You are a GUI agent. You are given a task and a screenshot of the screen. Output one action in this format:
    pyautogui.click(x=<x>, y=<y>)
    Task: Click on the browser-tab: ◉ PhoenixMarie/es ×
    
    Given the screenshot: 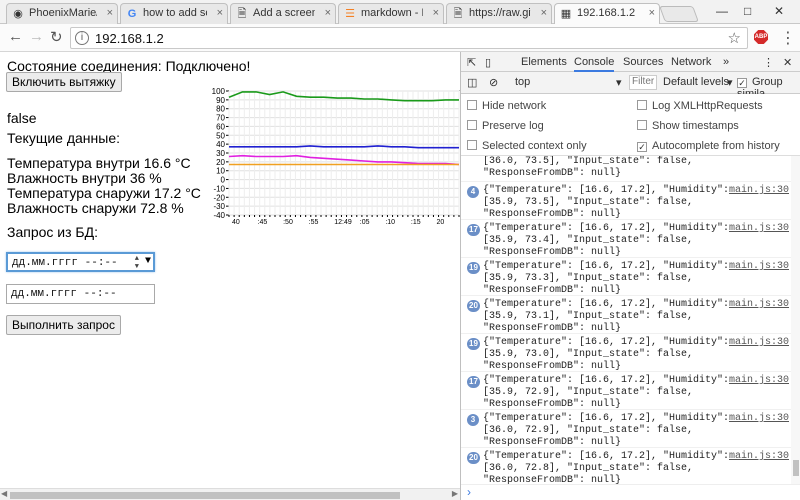 What is the action you would take?
    pyautogui.click(x=62, y=13)
    